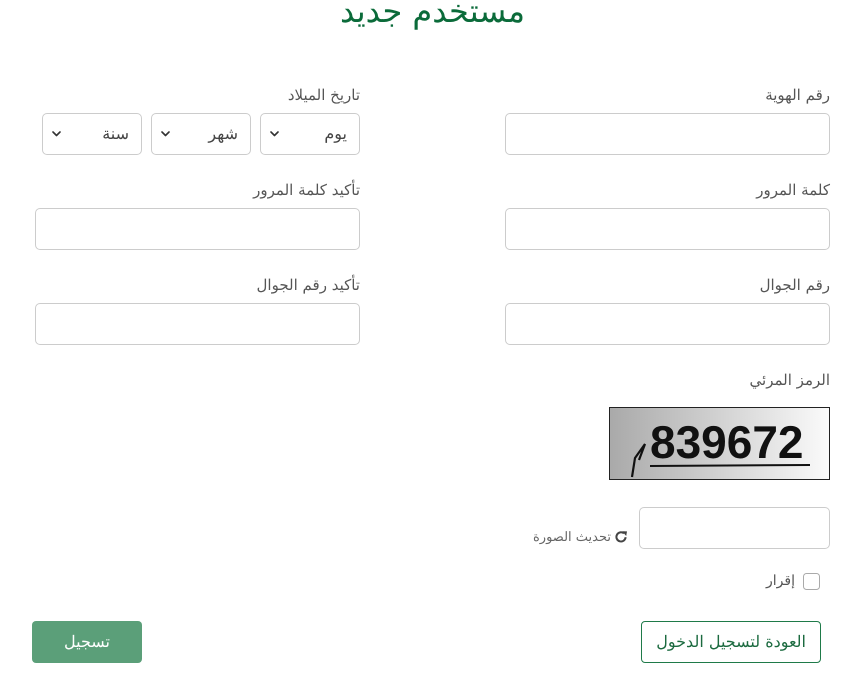  Describe the element at coordinates (310, 134) in the screenshot. I see `day-select: يوم` at that location.